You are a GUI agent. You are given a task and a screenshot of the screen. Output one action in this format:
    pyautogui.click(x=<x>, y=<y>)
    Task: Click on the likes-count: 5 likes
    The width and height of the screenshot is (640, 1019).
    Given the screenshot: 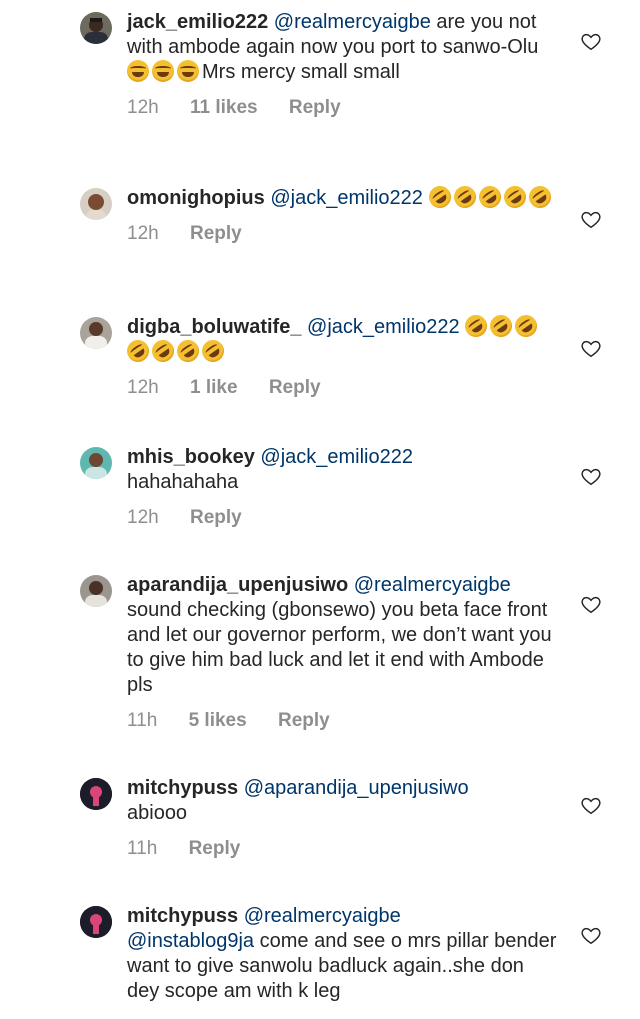 What is the action you would take?
    pyautogui.click(x=218, y=720)
    